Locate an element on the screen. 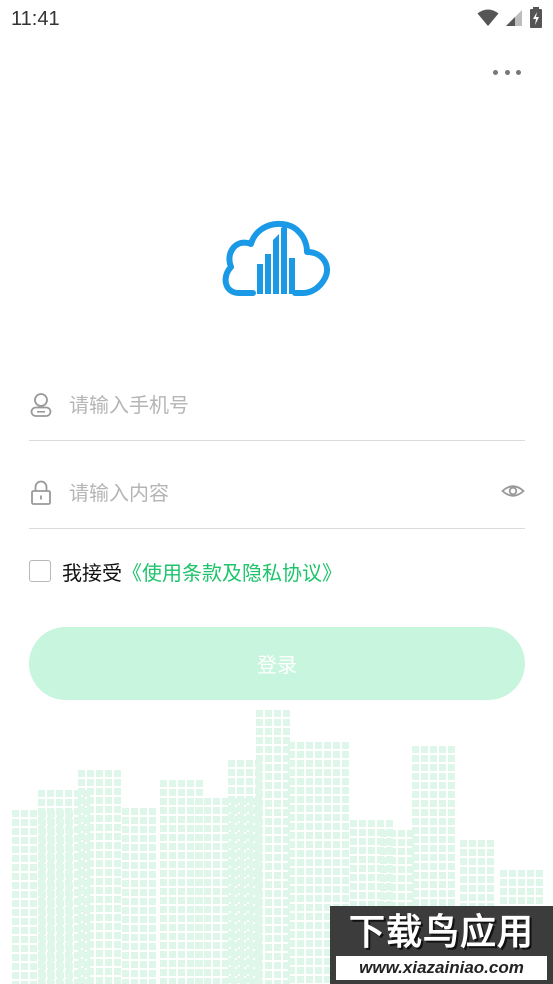 This screenshot has height=984, width=553. site-watermark: 下载鸟应用 www.xiazainiao.com is located at coordinates (441, 945).